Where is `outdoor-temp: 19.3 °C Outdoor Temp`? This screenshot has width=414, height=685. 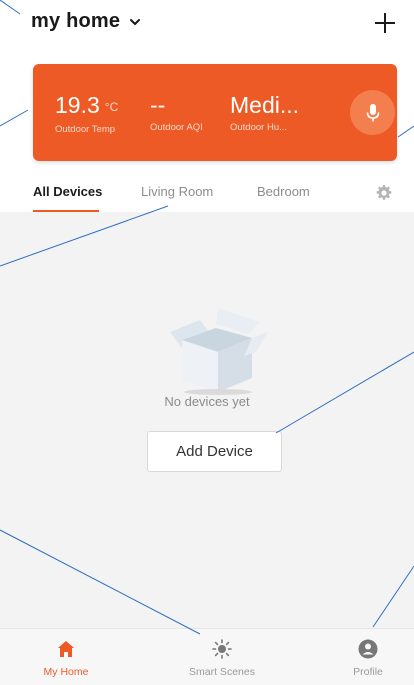
outdoor-temp: 19.3 °C Outdoor Temp is located at coordinates (86, 113).